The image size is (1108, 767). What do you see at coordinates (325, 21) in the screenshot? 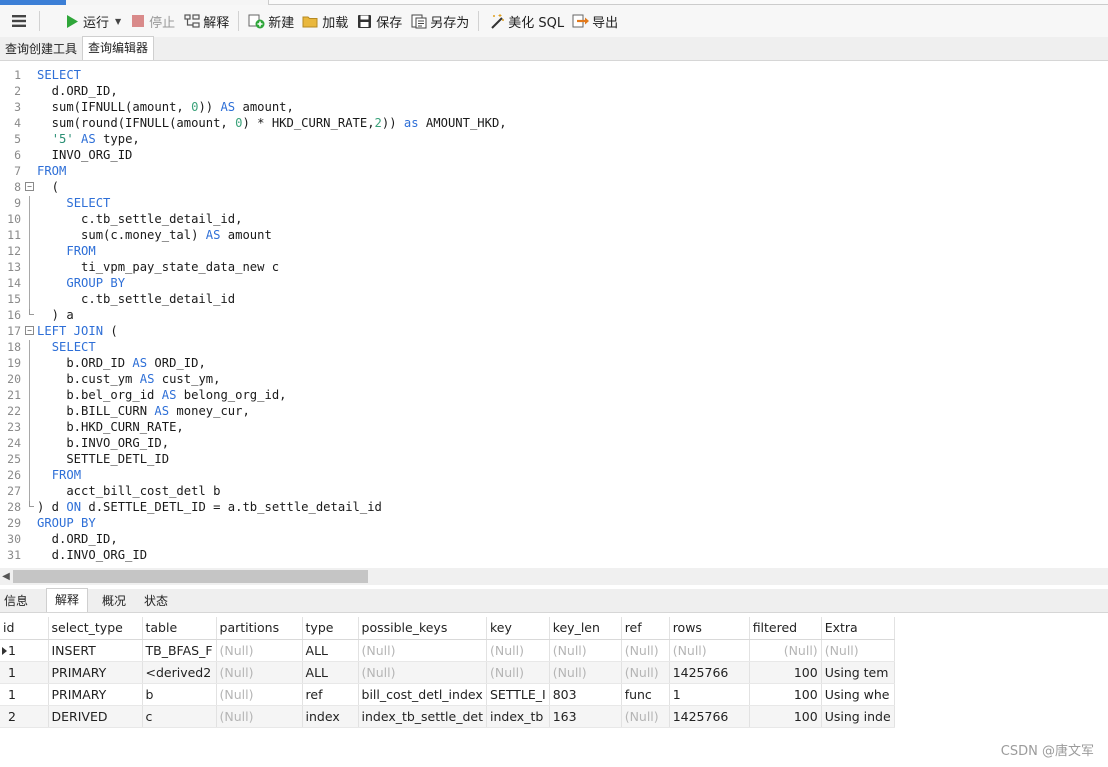
I see `load-button: 加载` at bounding box center [325, 21].